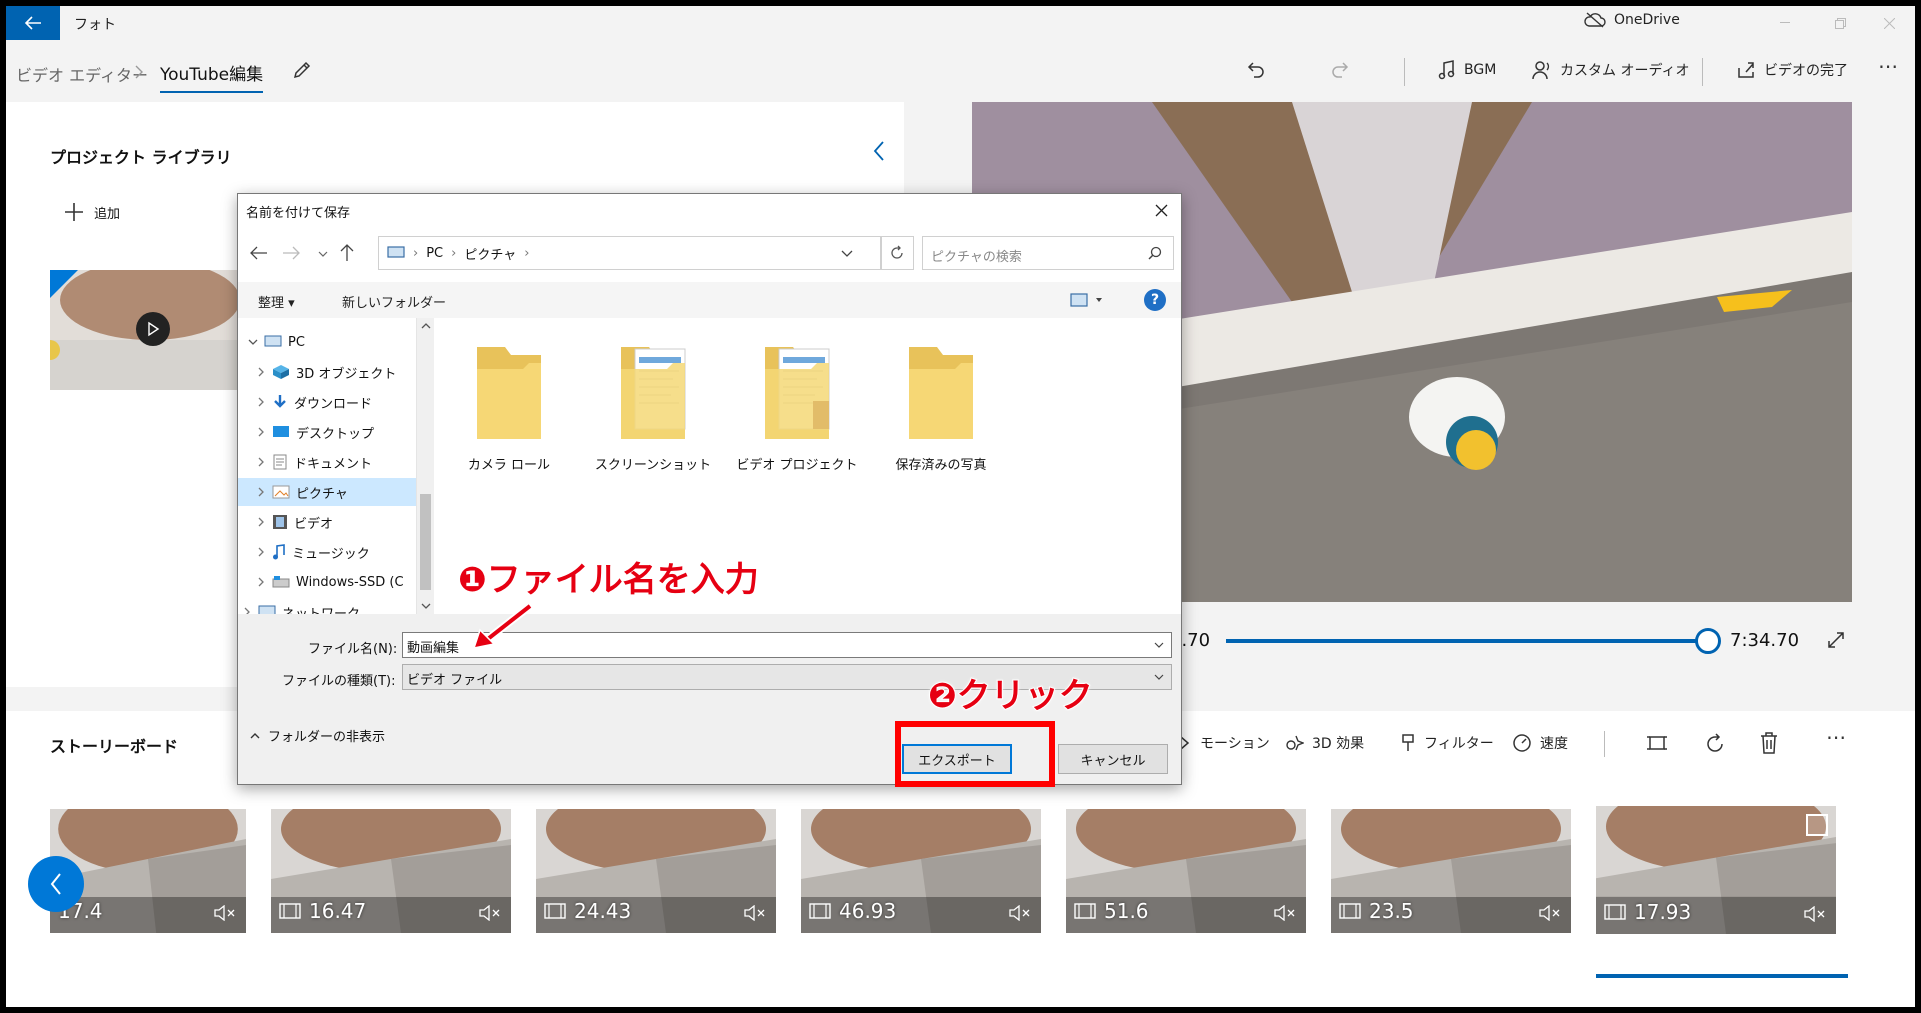 The height and width of the screenshot is (1013, 1921). I want to click on tree-item: Windows-SSD (C, so click(328, 582).